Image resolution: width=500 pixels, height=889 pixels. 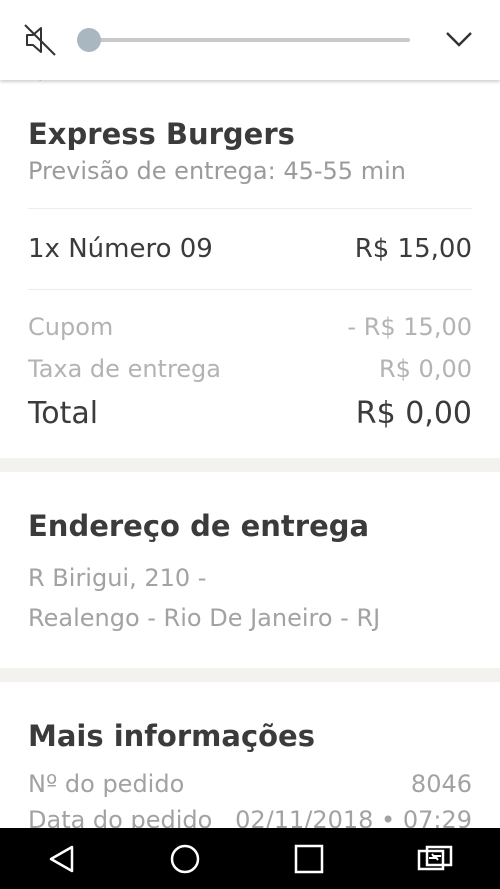 I want to click on speaker-muted-icon, so click(x=40, y=40).